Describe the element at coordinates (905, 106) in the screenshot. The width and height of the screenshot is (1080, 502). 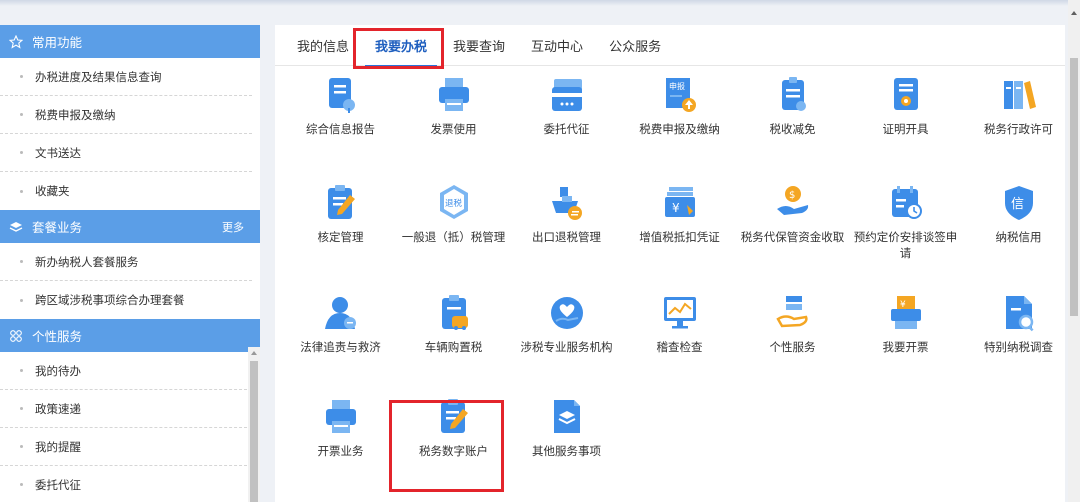
I see `service-item: 证明开具` at that location.